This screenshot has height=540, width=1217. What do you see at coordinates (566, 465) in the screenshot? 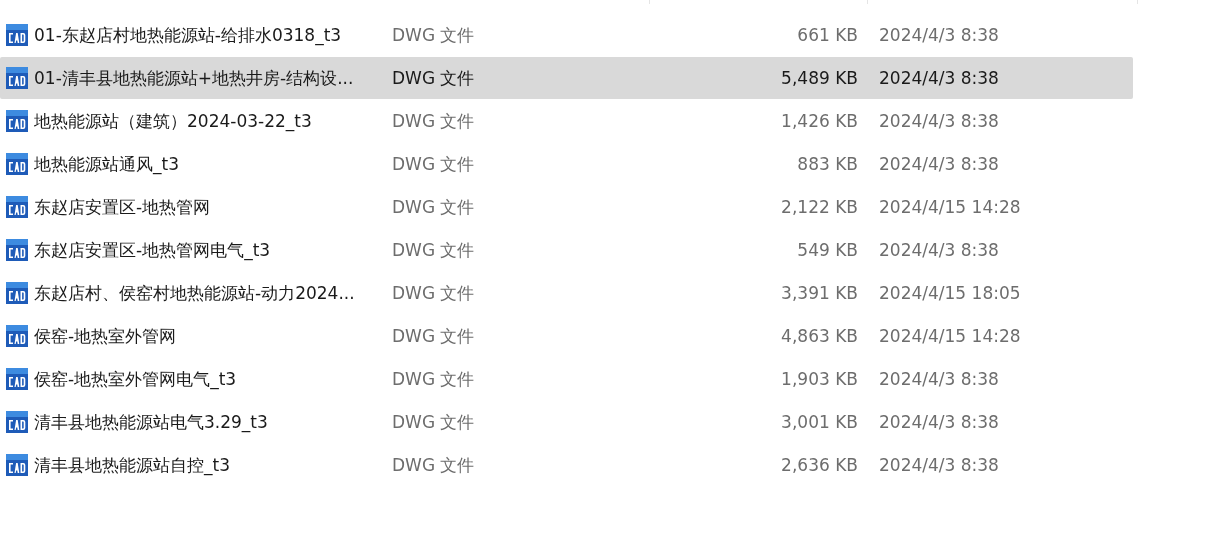
I see `file-row: 清丰县地热能源站自控_t3 DWG 文件 2,636 KB 2024/4/3 8:38` at bounding box center [566, 465].